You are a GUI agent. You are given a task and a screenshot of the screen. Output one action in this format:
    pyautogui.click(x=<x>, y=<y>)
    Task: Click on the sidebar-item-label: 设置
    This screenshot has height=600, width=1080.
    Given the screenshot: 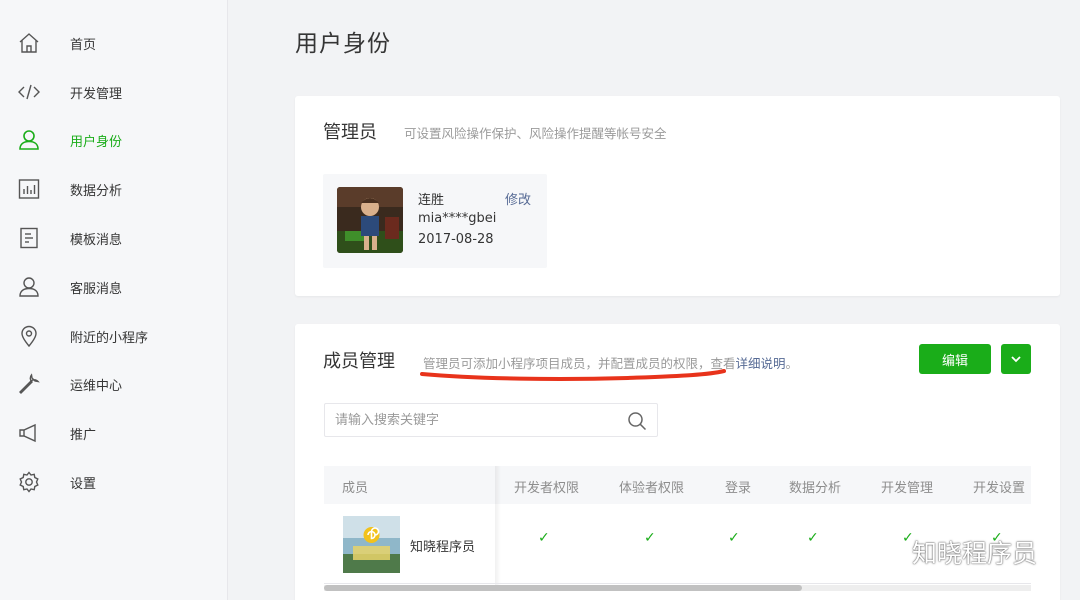 What is the action you would take?
    pyautogui.click(x=83, y=484)
    